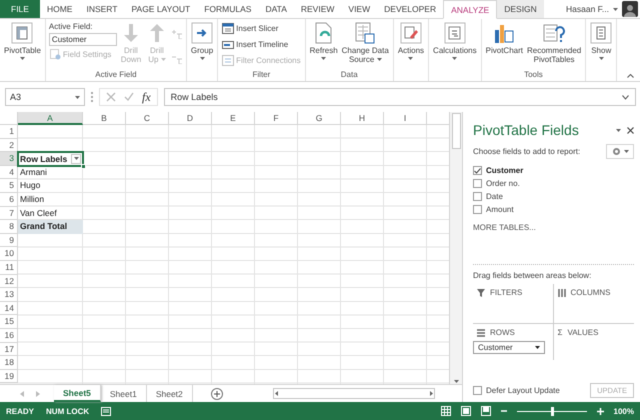 The image size is (640, 420). What do you see at coordinates (504, 45) in the screenshot?
I see `ribbon-button: PivotChart` at bounding box center [504, 45].